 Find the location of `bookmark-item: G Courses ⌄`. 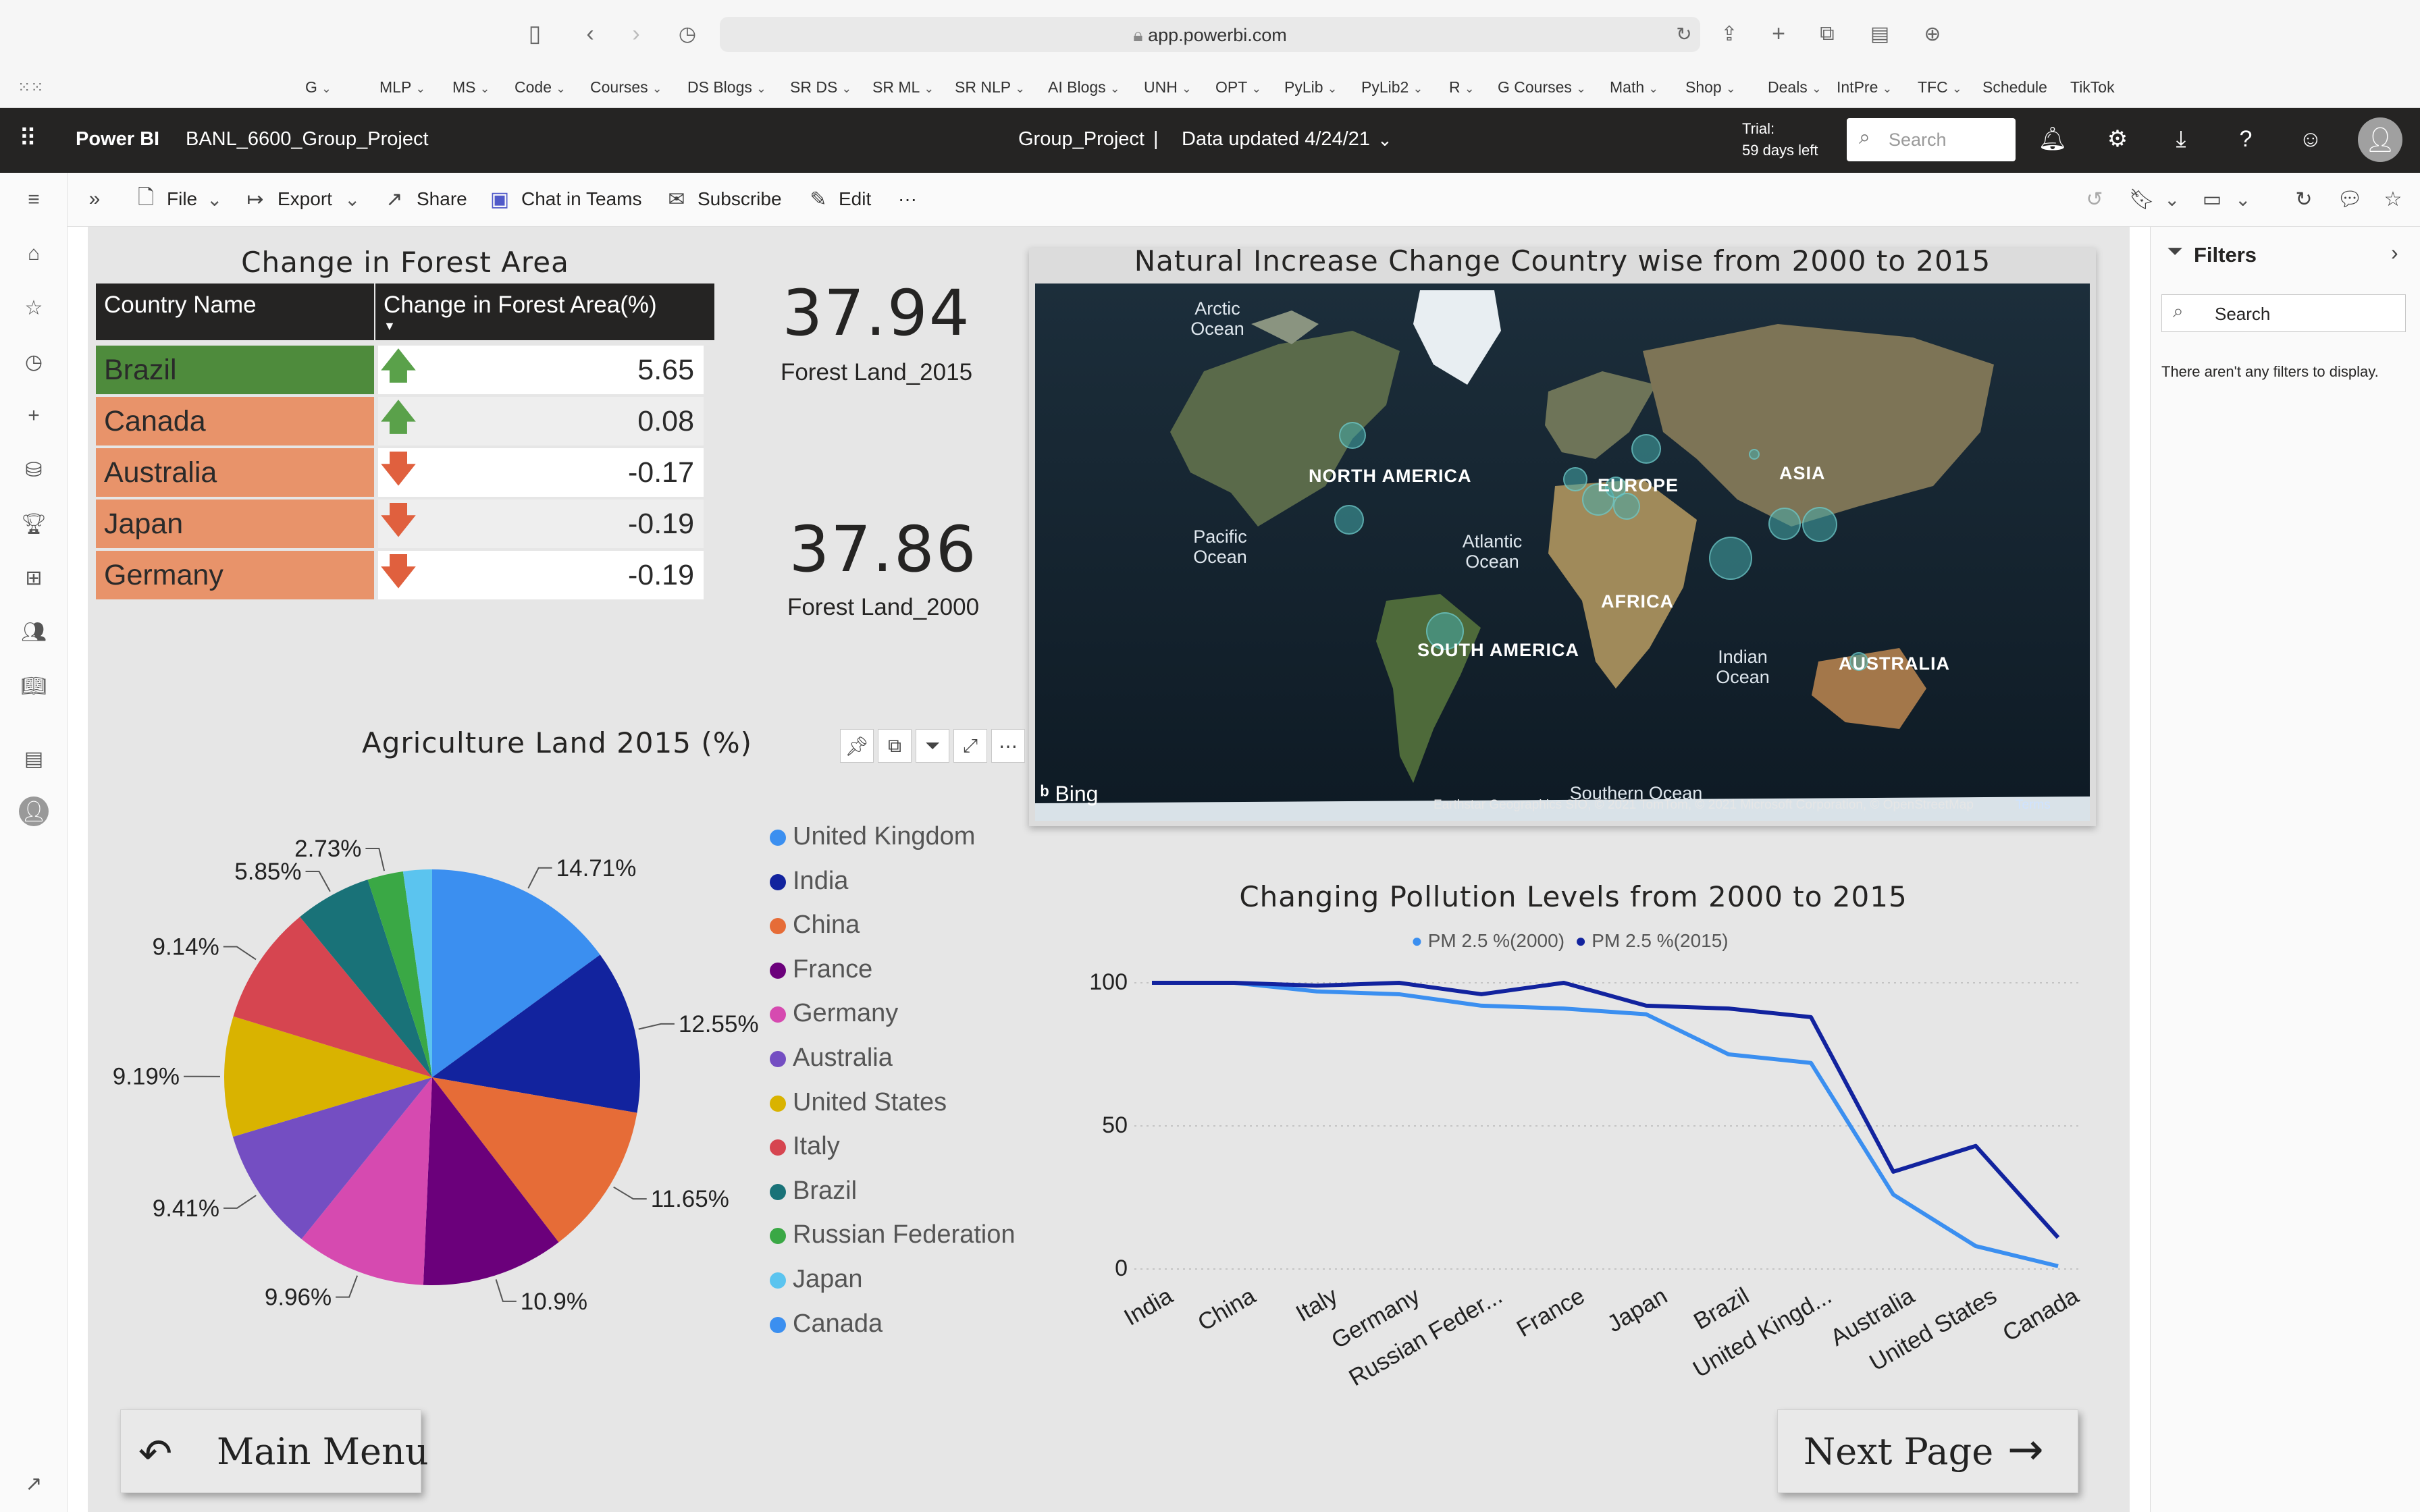

bookmark-item: G Courses ⌄ is located at coordinates (1542, 87).